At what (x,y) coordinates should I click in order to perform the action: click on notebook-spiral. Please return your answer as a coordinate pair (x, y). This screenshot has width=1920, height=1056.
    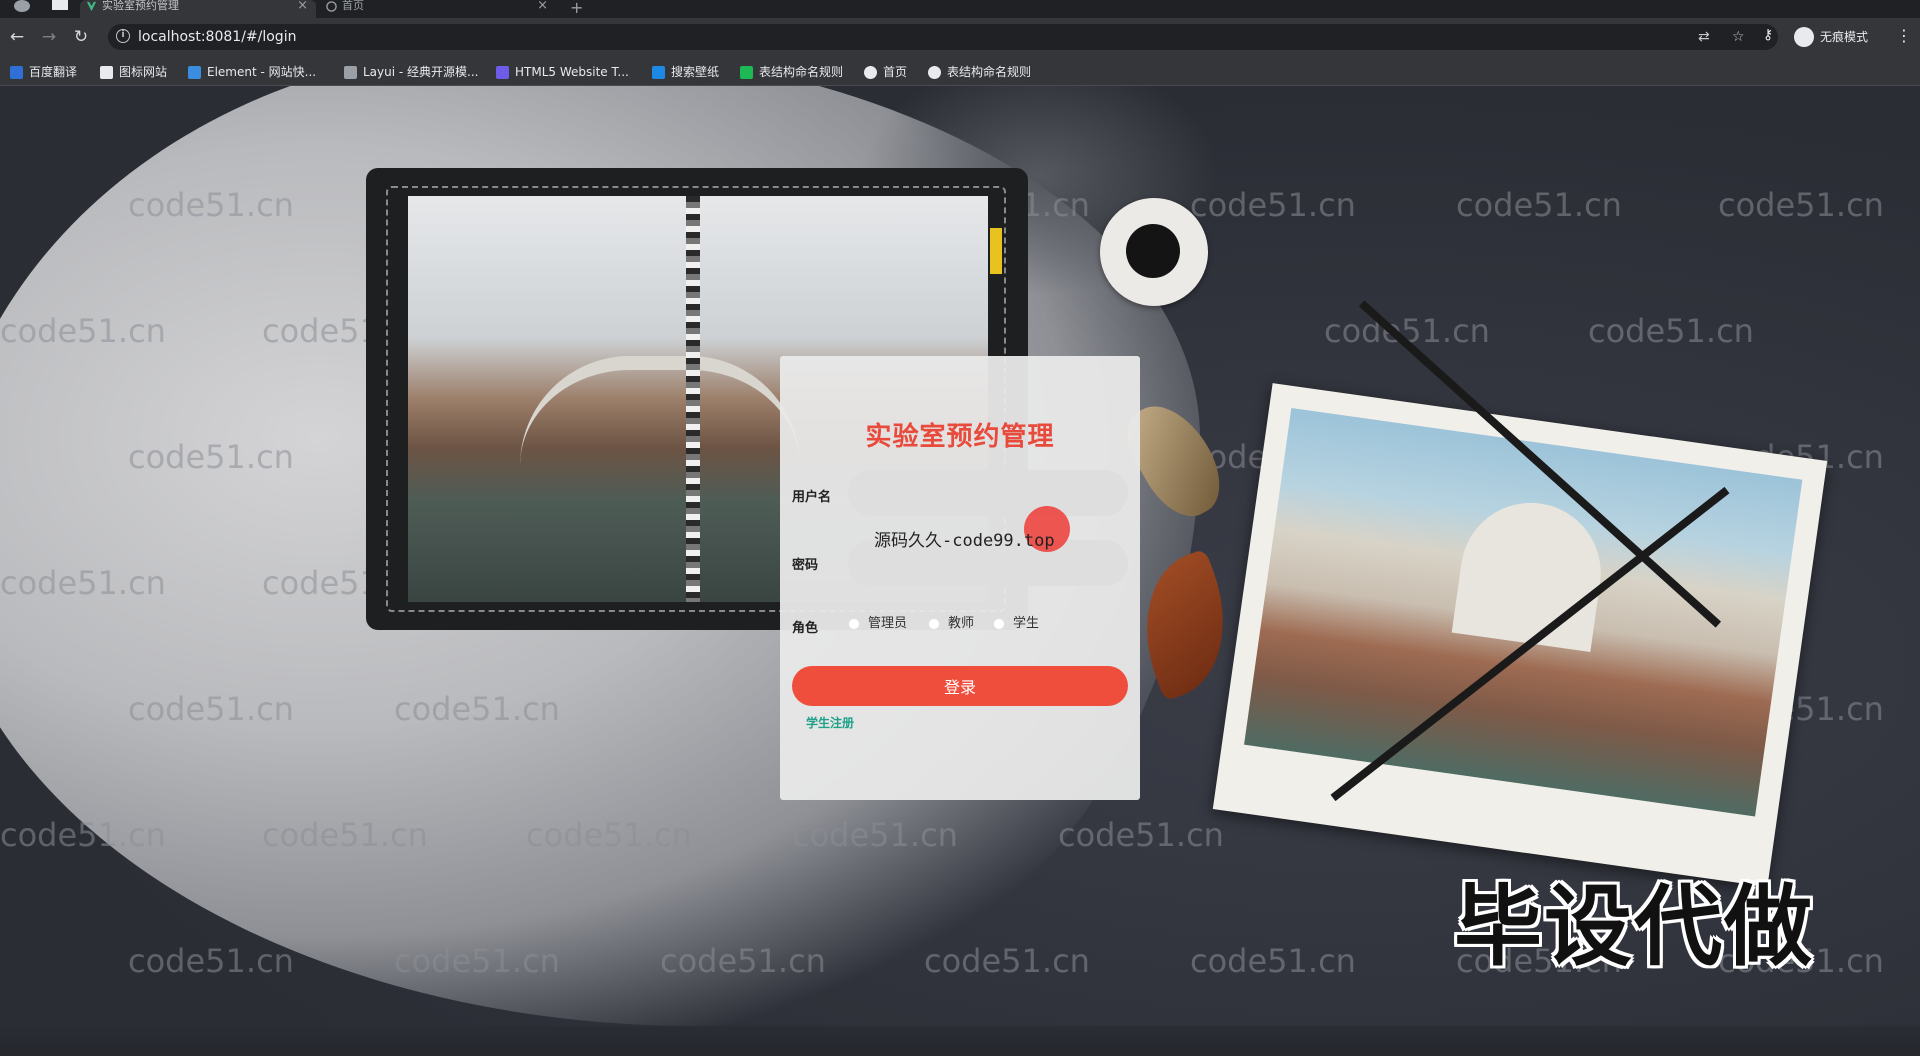
    Looking at the image, I should click on (693, 399).